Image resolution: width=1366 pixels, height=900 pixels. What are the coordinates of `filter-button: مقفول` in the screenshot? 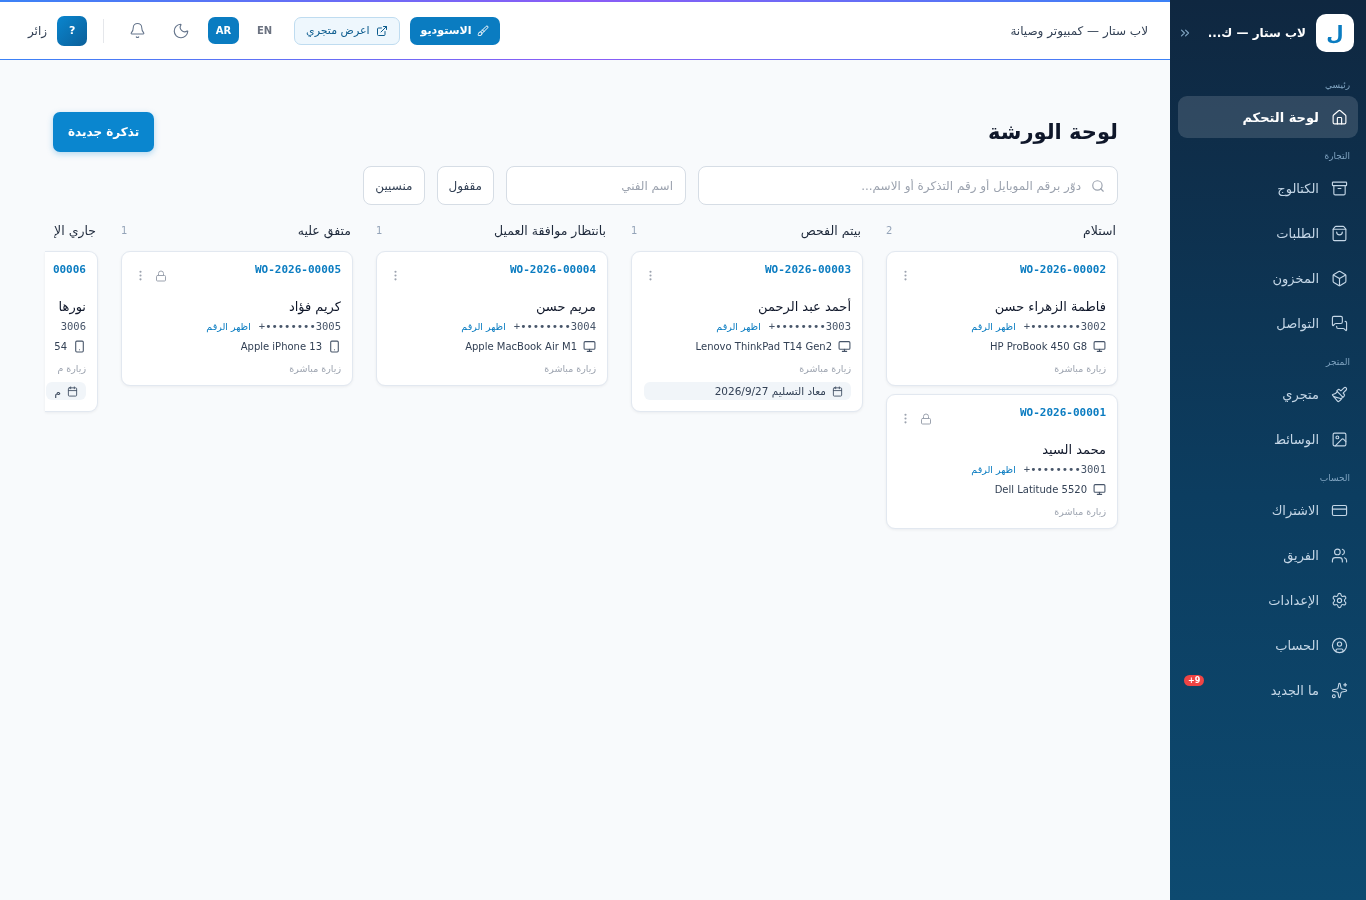 It's located at (465, 185).